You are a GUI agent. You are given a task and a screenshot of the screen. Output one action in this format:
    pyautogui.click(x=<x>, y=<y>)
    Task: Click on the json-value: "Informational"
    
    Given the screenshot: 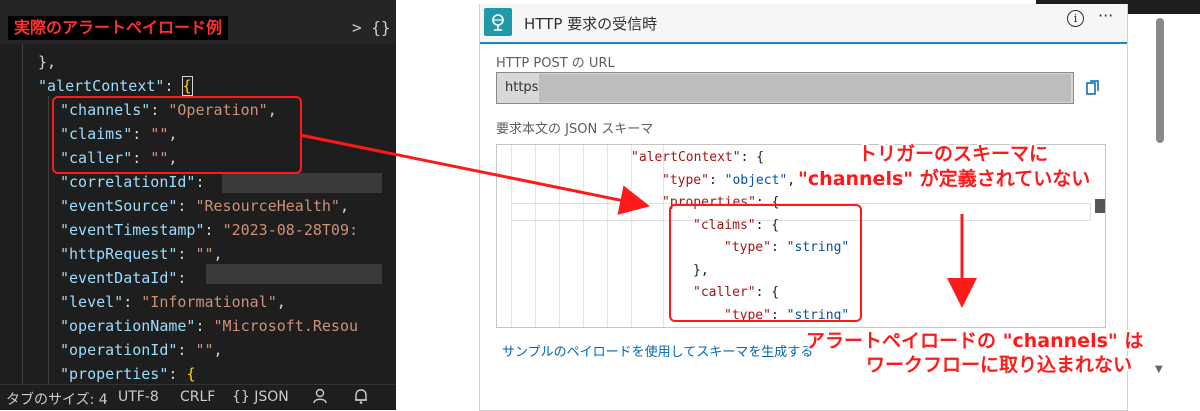 What is the action you would take?
    pyautogui.click(x=209, y=302)
    